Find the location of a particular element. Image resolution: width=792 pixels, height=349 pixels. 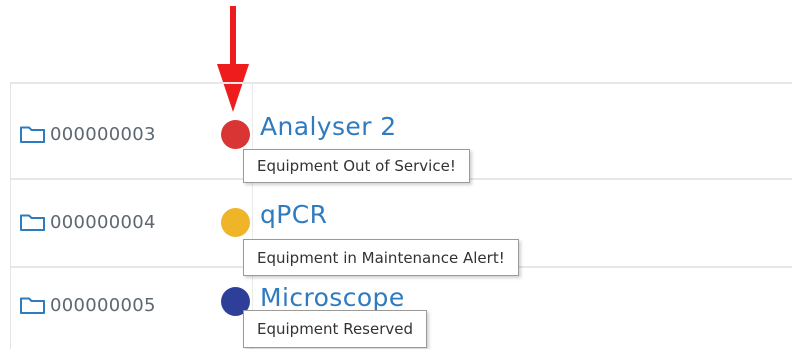

equipment-name-link: qPCR is located at coordinates (293, 215).